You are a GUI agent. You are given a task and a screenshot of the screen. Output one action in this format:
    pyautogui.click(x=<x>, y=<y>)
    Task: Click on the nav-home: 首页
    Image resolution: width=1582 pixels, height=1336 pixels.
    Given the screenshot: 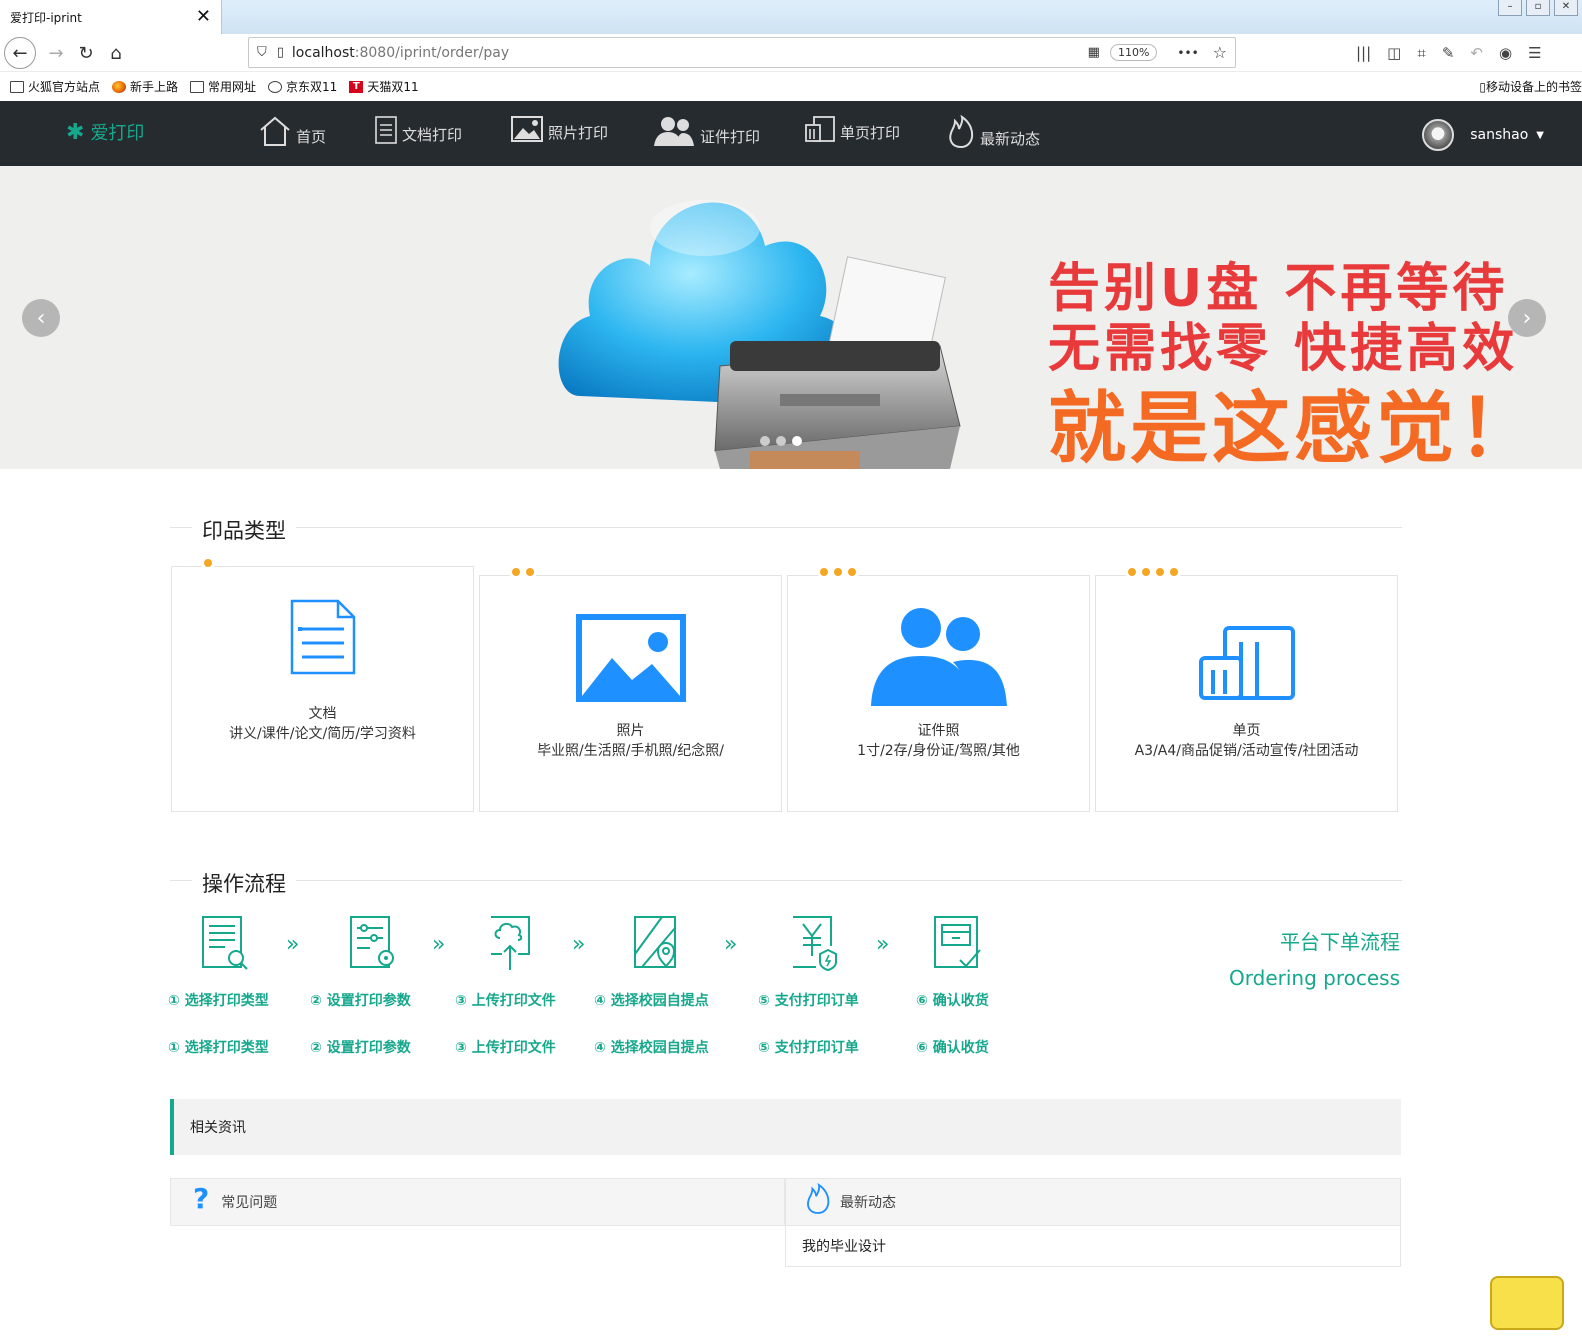 What is the action you would take?
    pyautogui.click(x=292, y=131)
    